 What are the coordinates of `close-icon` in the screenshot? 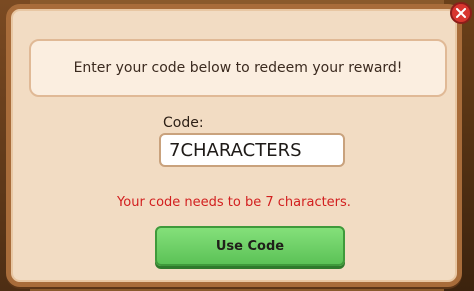 It's located at (461, 13).